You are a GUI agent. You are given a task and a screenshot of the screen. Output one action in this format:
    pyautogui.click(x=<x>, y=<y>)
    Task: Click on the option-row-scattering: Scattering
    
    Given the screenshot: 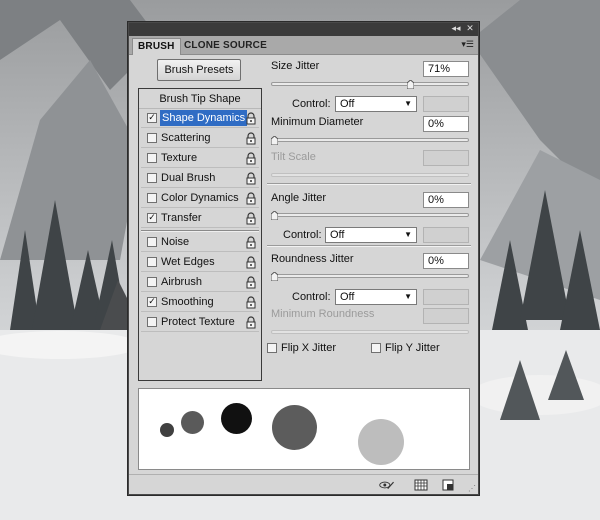 What is the action you would take?
    pyautogui.click(x=200, y=138)
    